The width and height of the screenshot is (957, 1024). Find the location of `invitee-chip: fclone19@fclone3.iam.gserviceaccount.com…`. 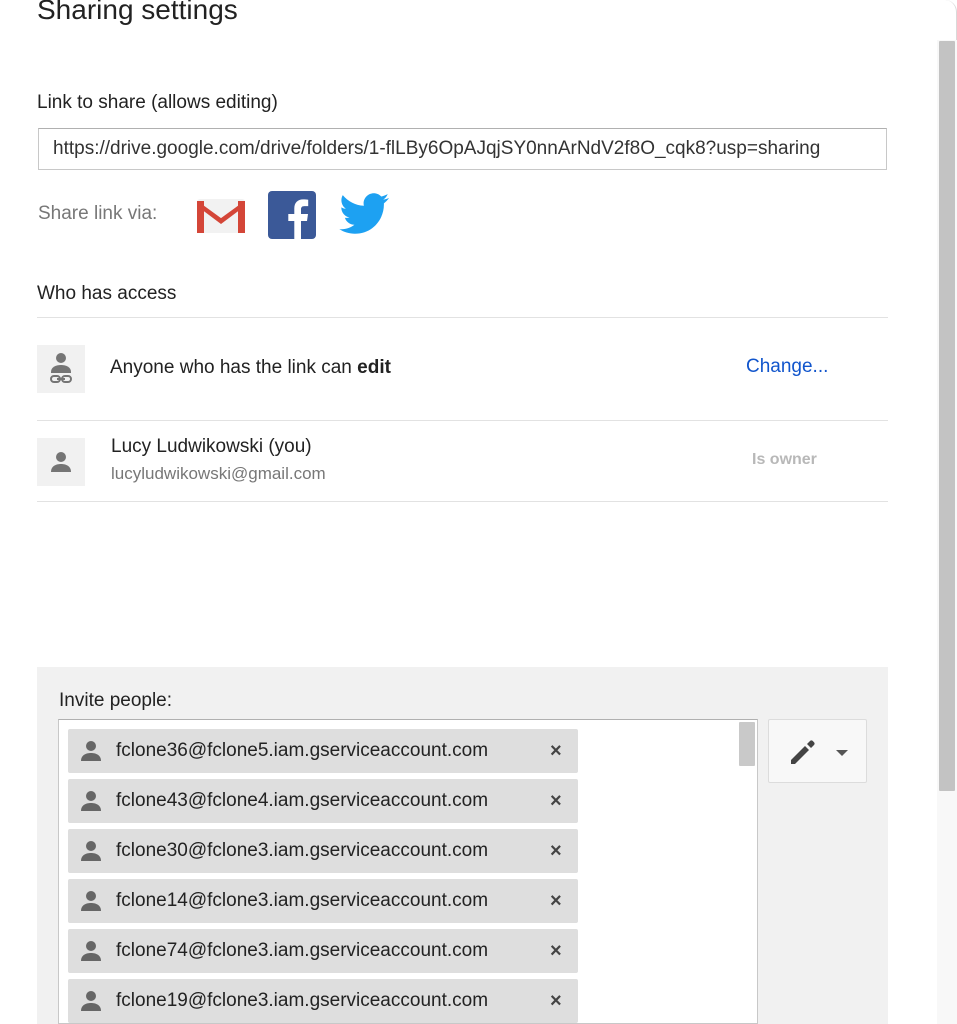

invitee-chip: fclone19@fclone3.iam.gserviceaccount.com… is located at coordinates (323, 1001).